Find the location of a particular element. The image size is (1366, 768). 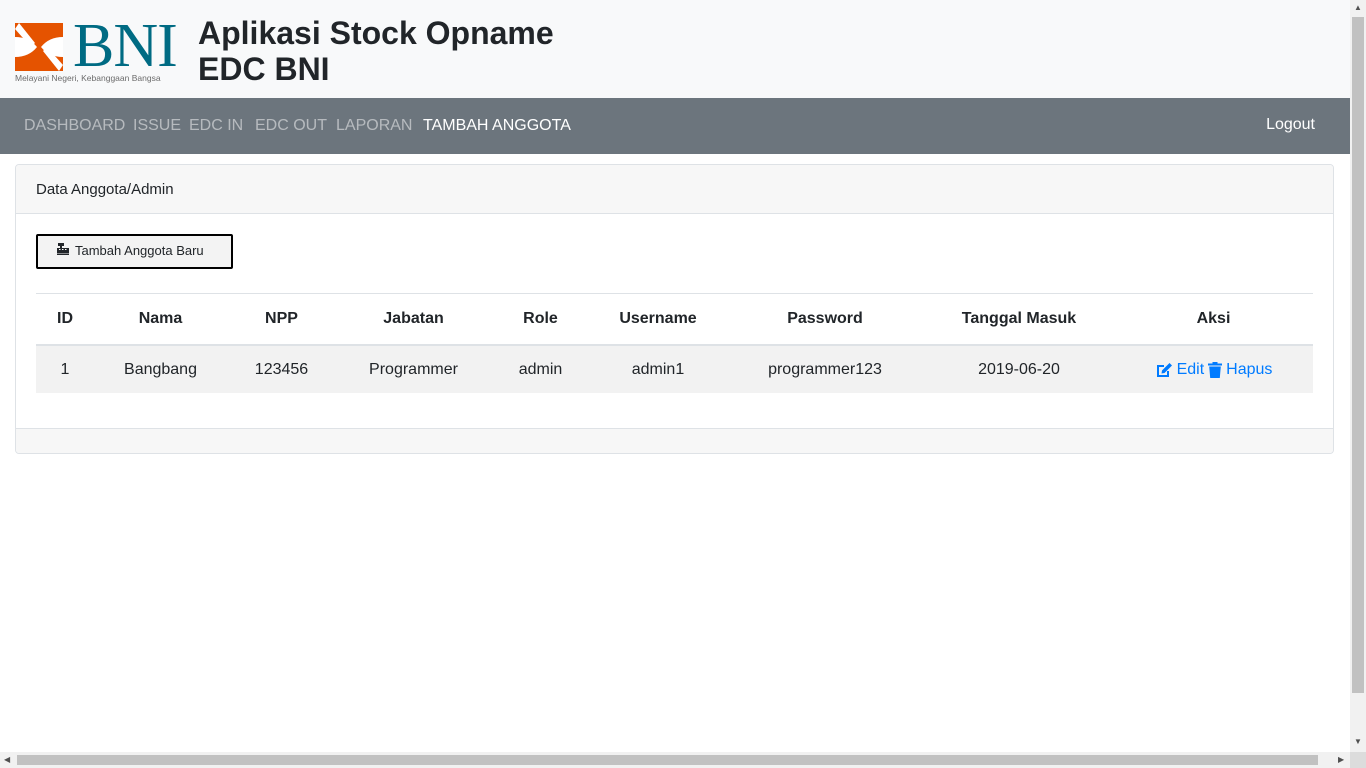

col-nama: Nama is located at coordinates (160, 318).